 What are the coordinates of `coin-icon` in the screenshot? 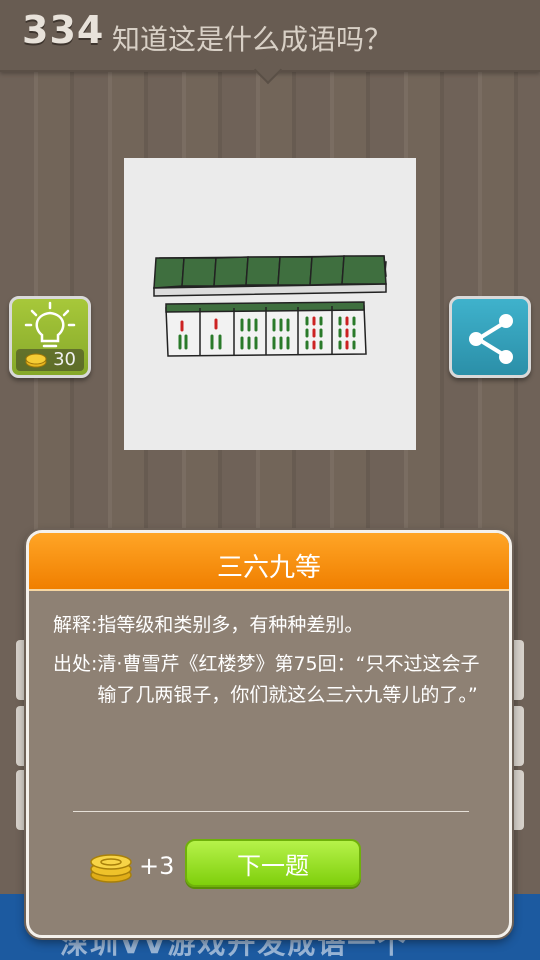 It's located at (36, 360).